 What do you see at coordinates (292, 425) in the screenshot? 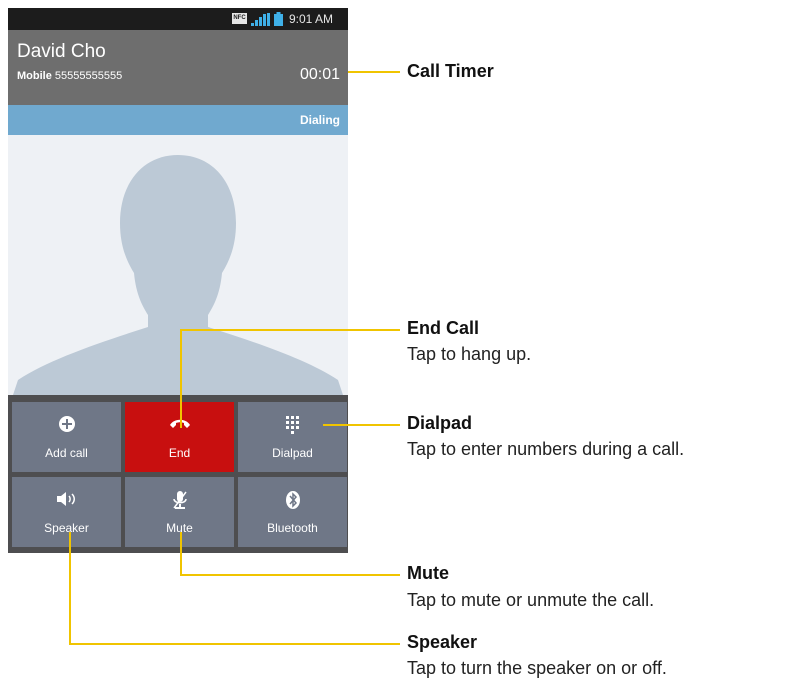
I see `dialpad-icon` at bounding box center [292, 425].